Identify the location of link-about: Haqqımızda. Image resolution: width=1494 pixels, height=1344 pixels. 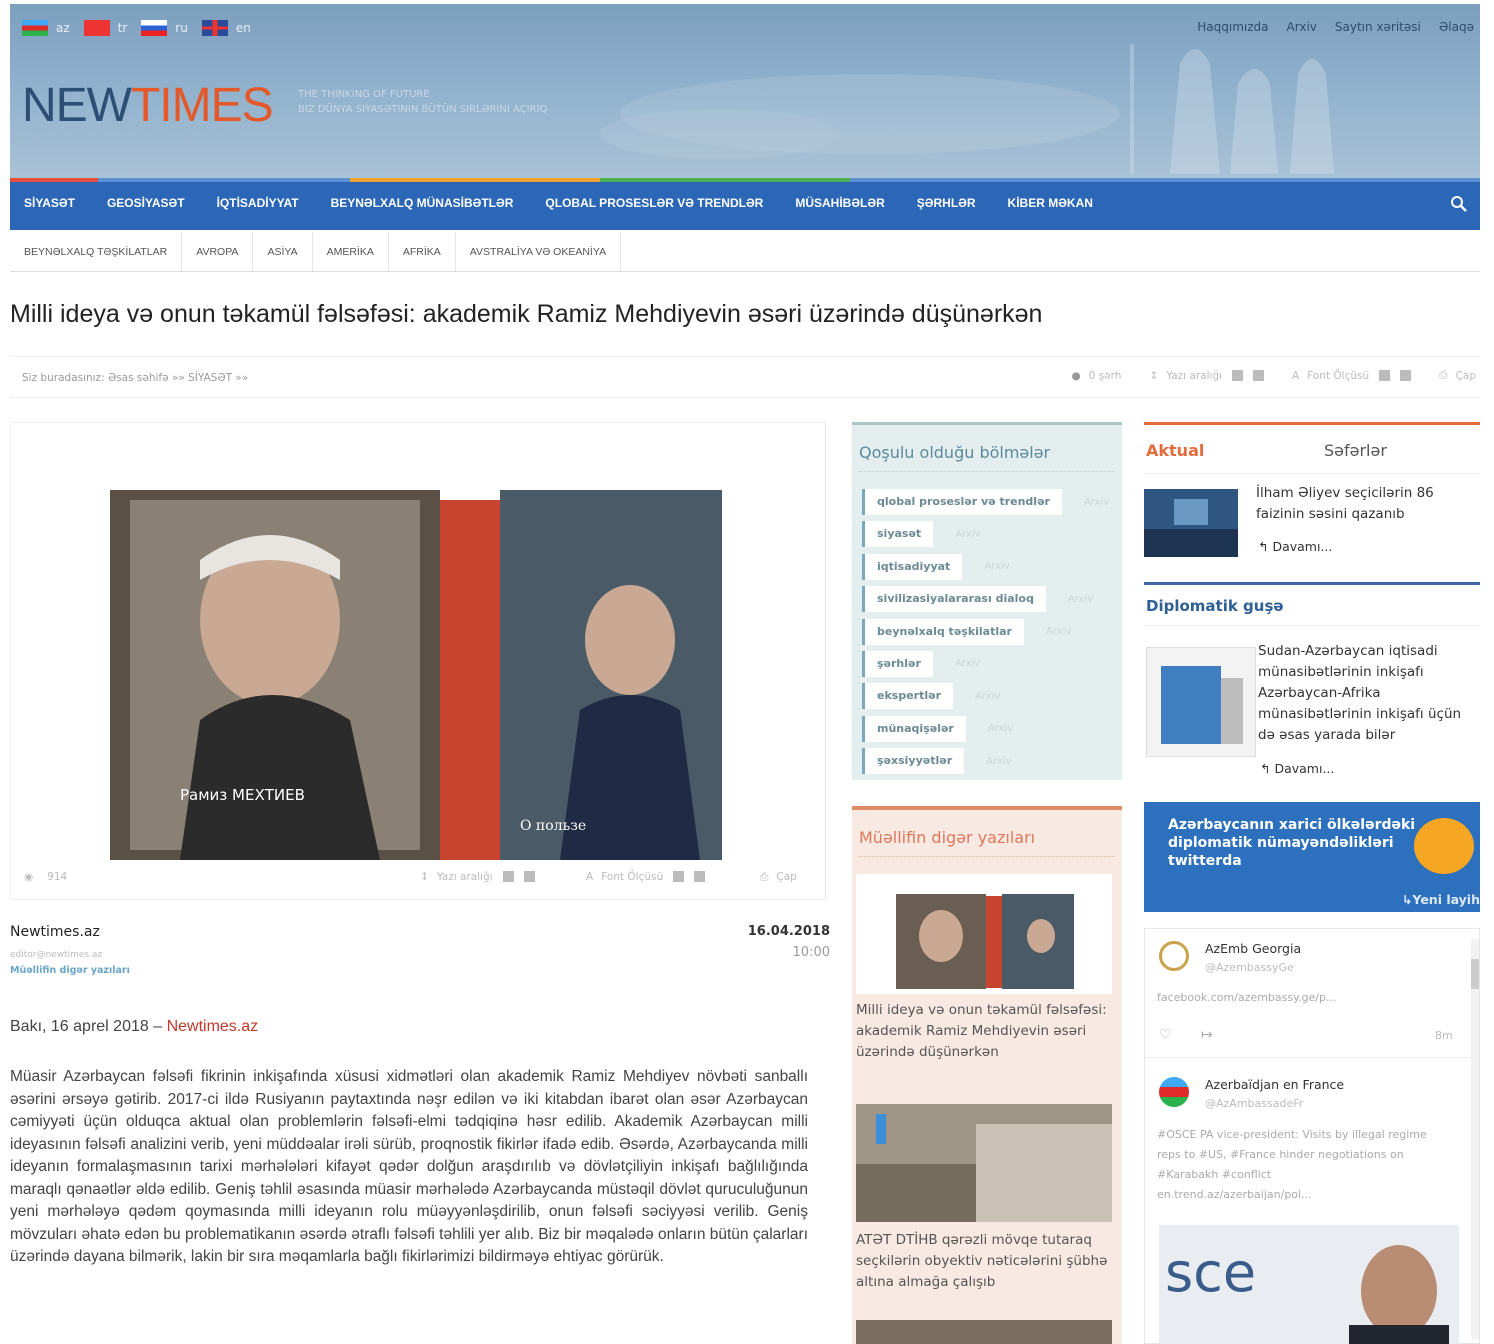
(1232, 27).